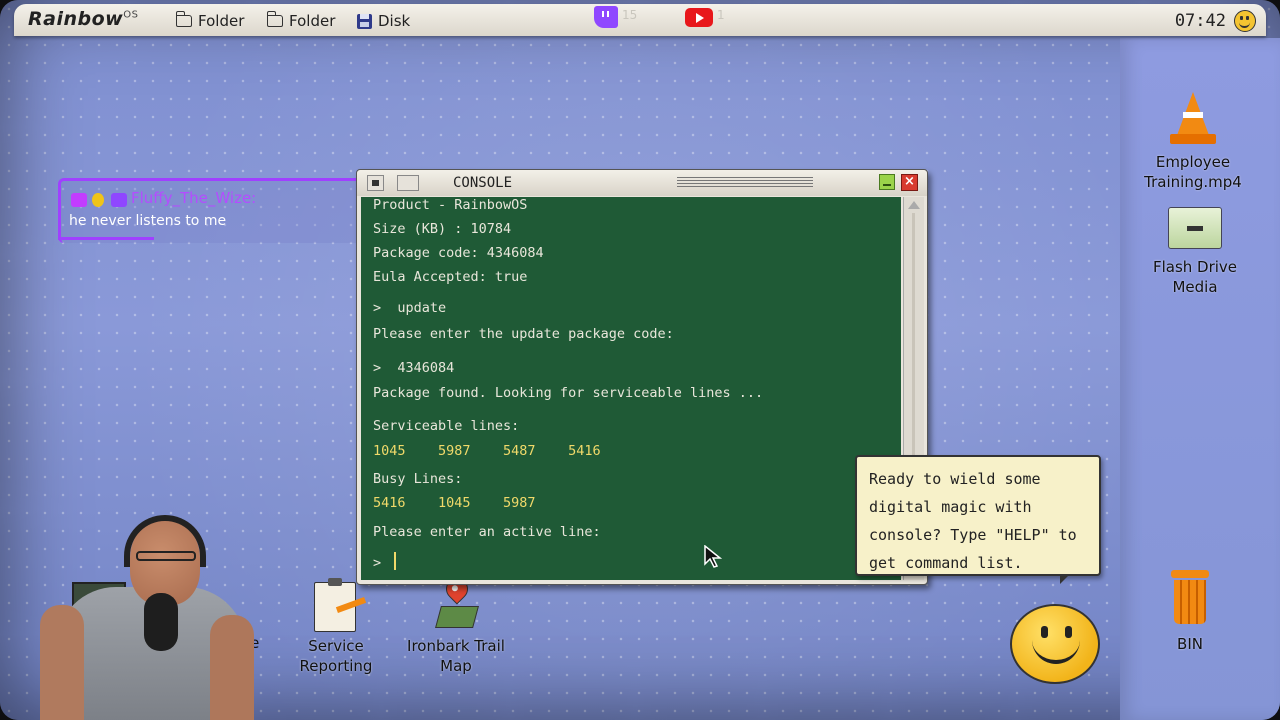 This screenshot has width=1280, height=720. I want to click on menu-disk: Disk, so click(383, 21).